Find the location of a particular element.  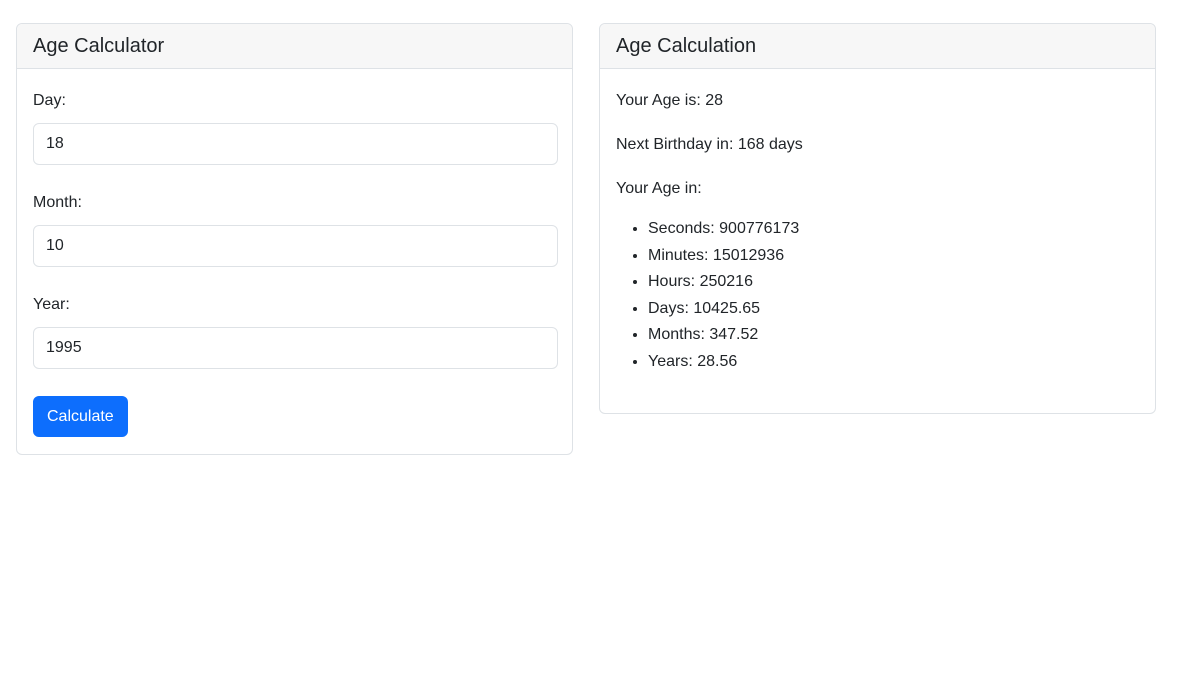

calculator-header: Age Calculator is located at coordinates (294, 46).